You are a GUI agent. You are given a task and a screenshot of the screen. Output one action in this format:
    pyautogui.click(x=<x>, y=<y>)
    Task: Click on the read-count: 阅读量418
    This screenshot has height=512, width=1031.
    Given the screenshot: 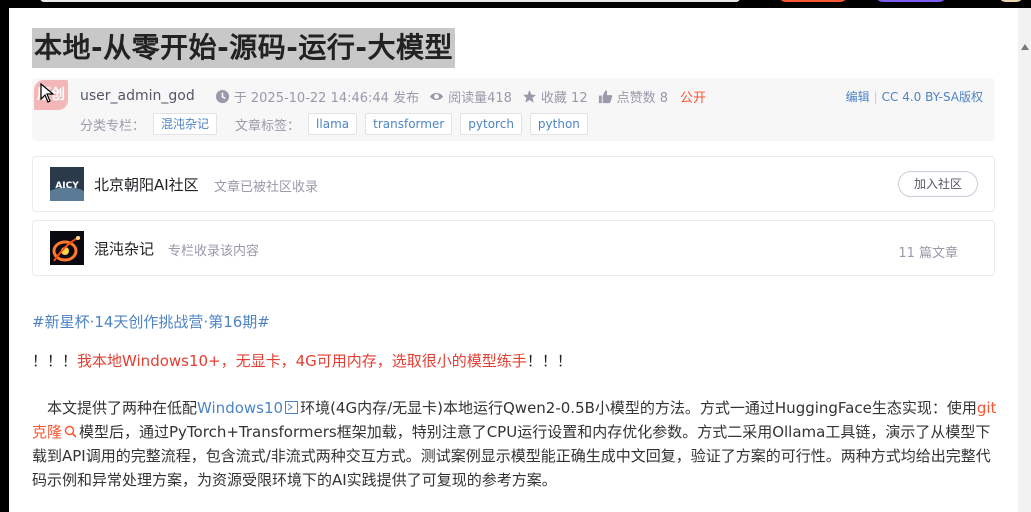 What is the action you would take?
    pyautogui.click(x=470, y=96)
    